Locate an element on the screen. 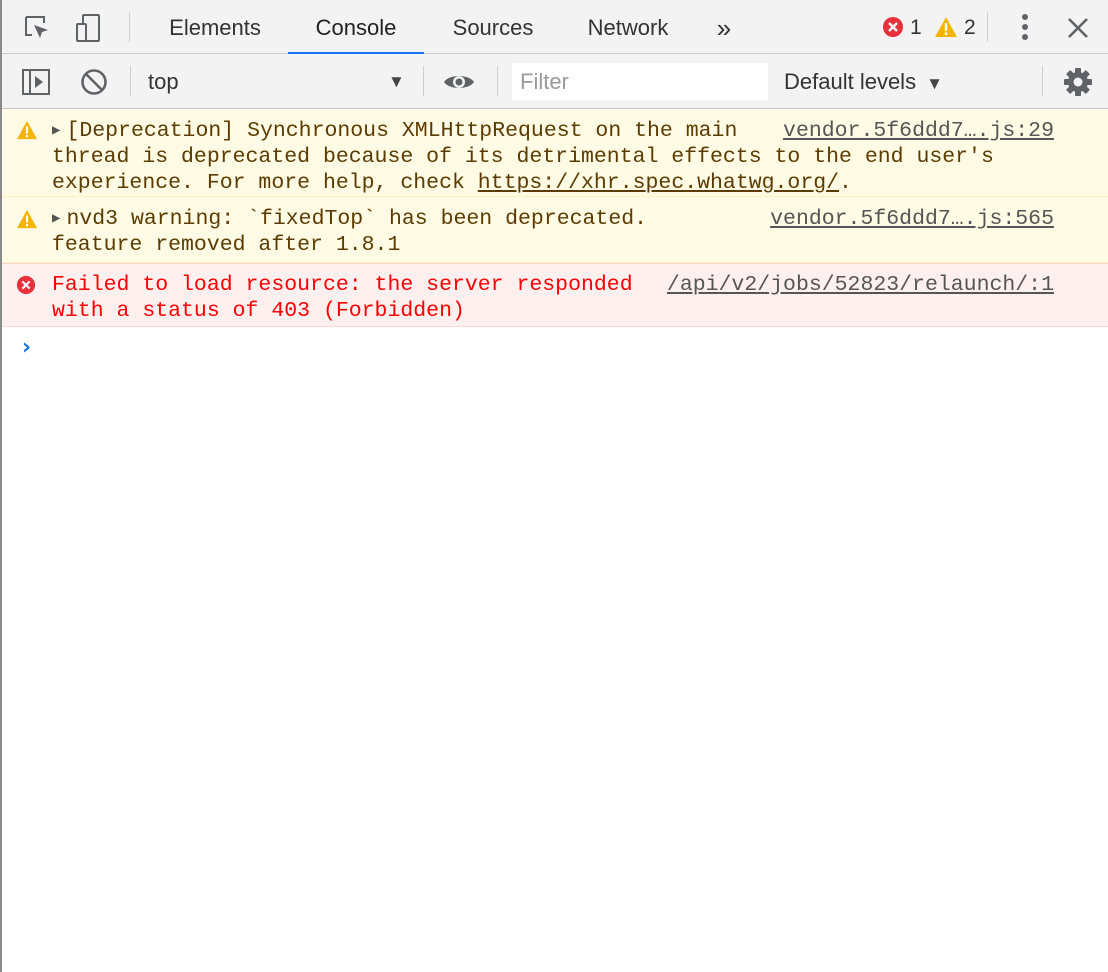 This screenshot has width=1108, height=972. context-selector-value: top is located at coordinates (163, 81).